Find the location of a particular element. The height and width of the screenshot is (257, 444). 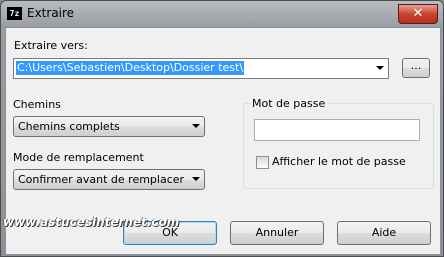

watermark-text: www.astucesinternet.com is located at coordinates (91, 222).